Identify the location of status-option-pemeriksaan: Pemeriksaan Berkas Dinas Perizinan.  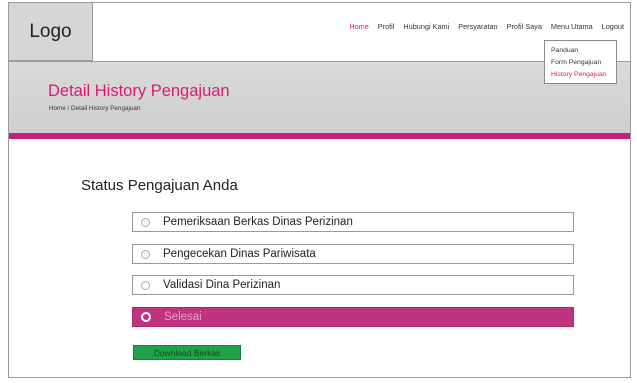
(353, 222).